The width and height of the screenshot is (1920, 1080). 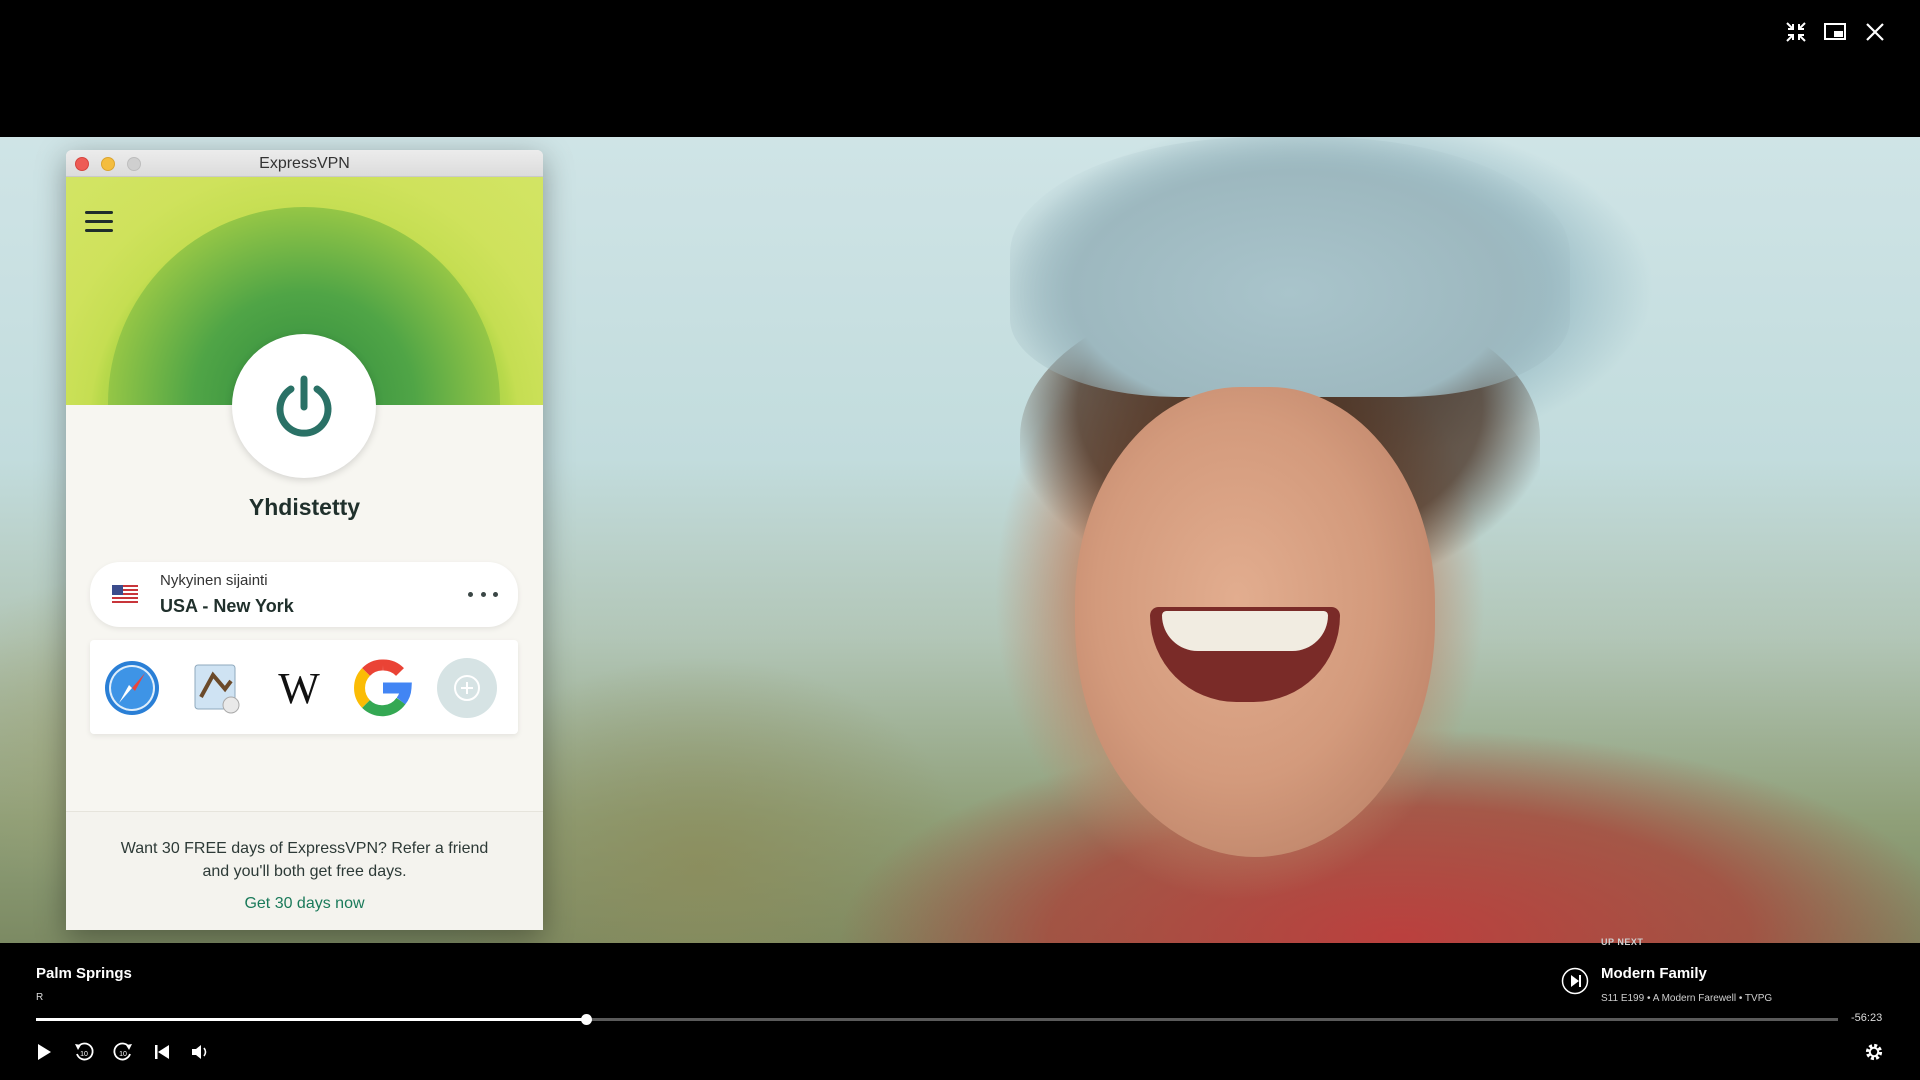 What do you see at coordinates (227, 606) in the screenshot?
I see `location-value: USA - New York` at bounding box center [227, 606].